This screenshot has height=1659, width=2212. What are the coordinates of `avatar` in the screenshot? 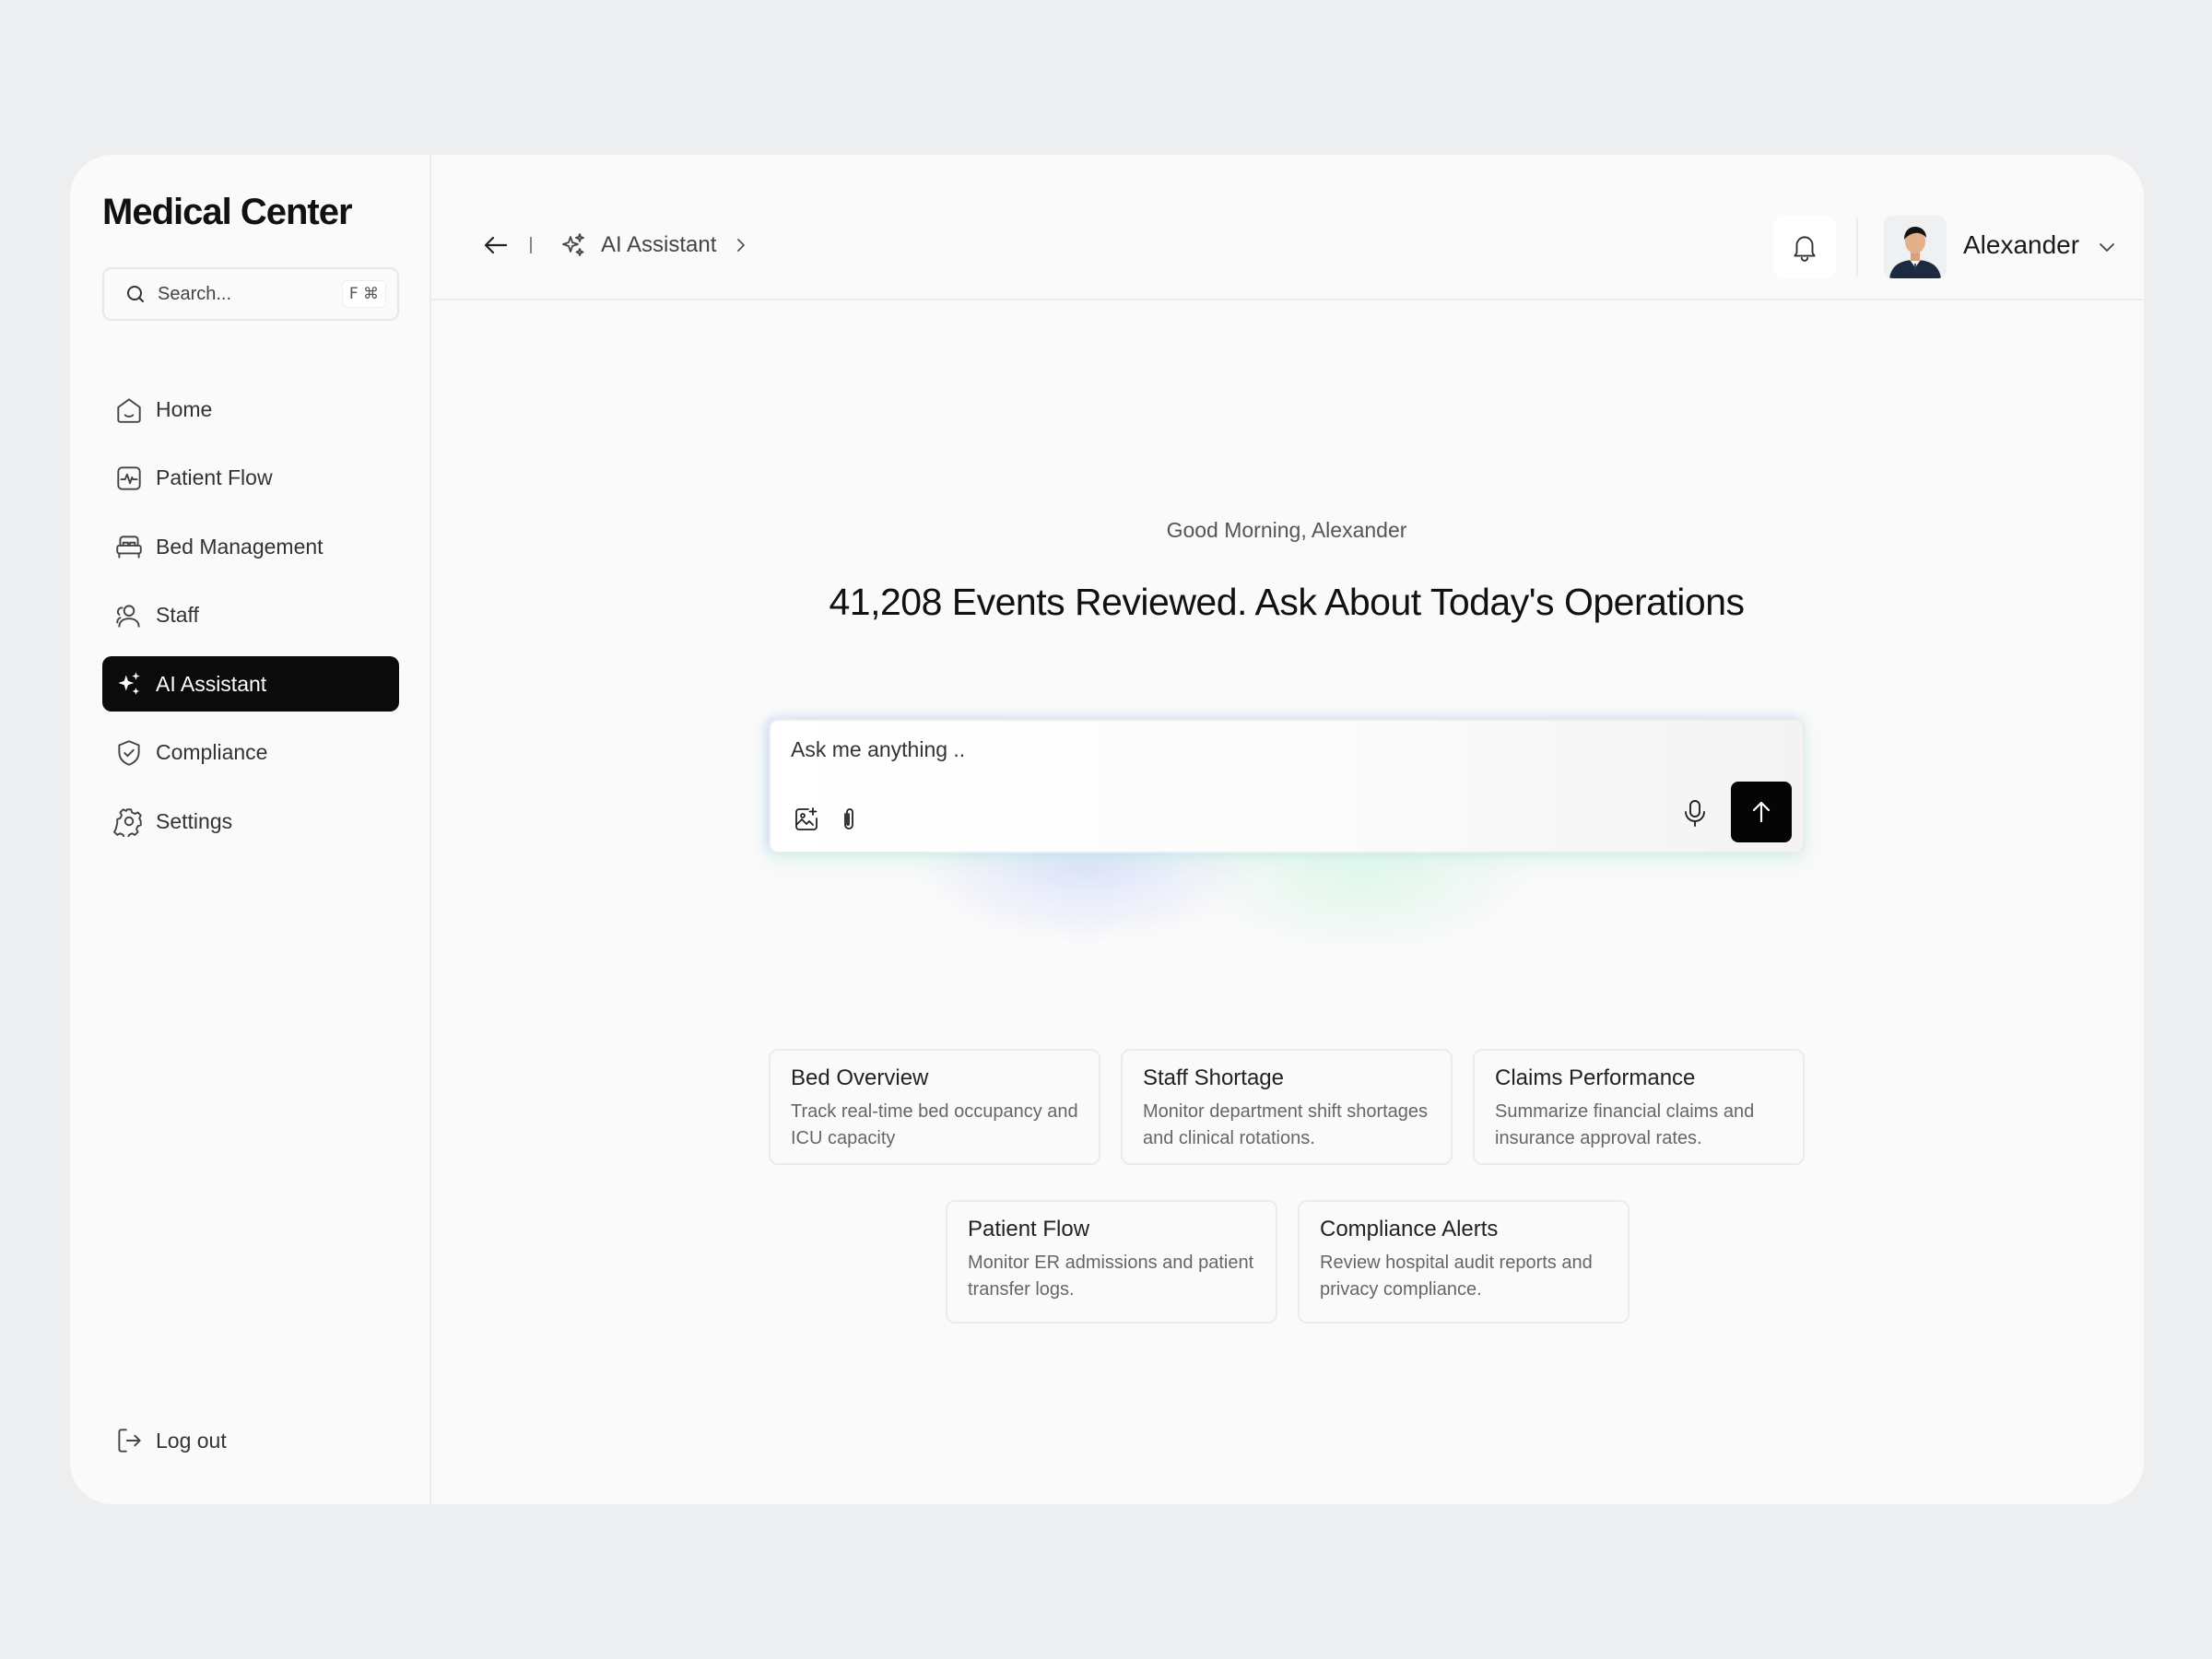 It's located at (1915, 247).